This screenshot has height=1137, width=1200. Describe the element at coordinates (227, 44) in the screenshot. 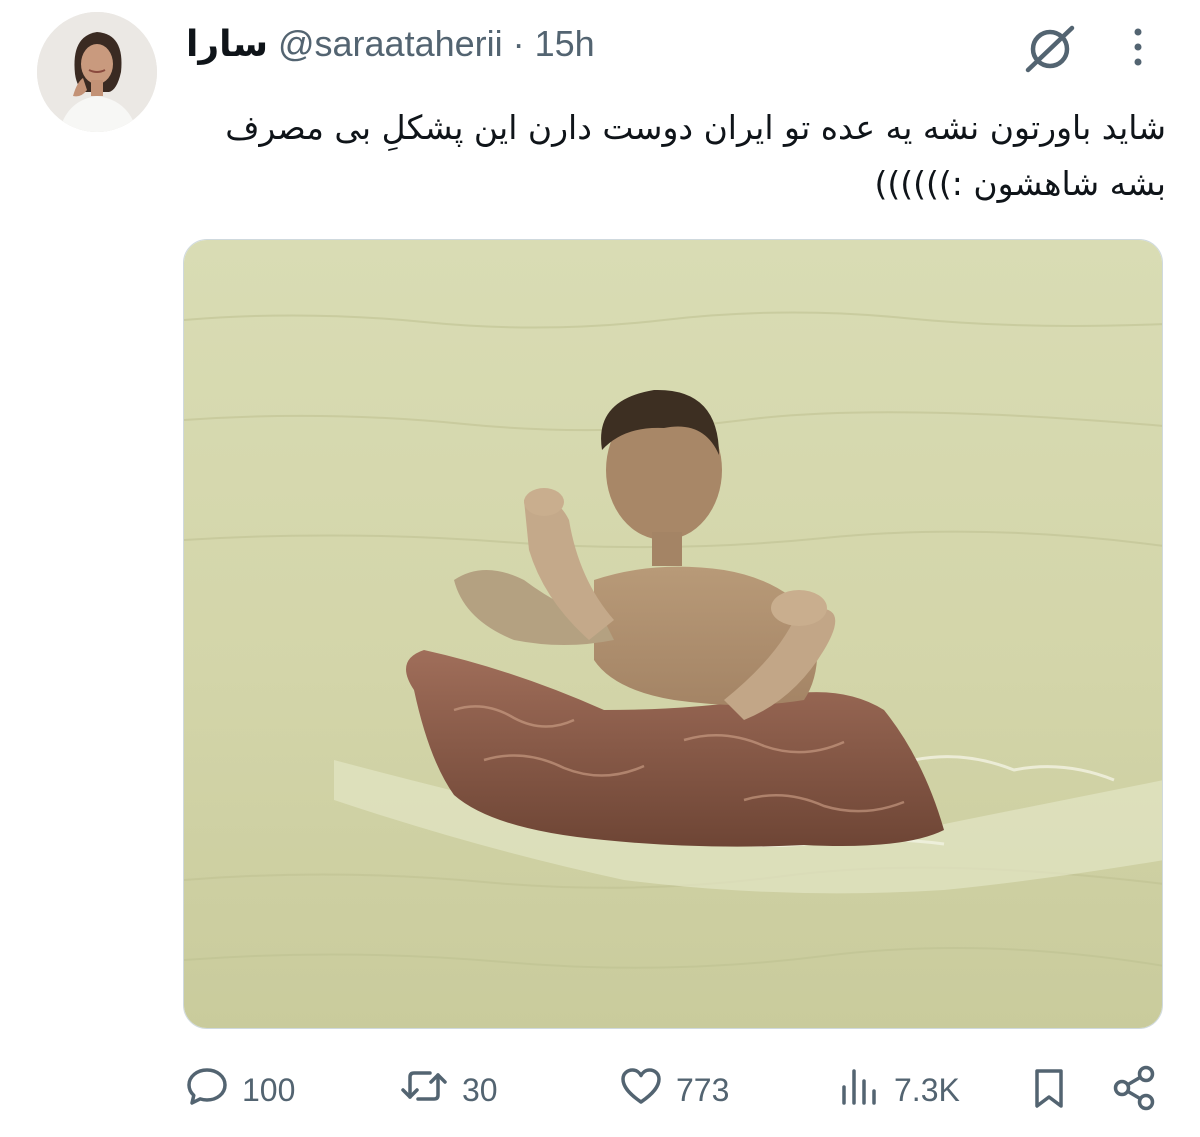

I see `display-name: سارا` at that location.